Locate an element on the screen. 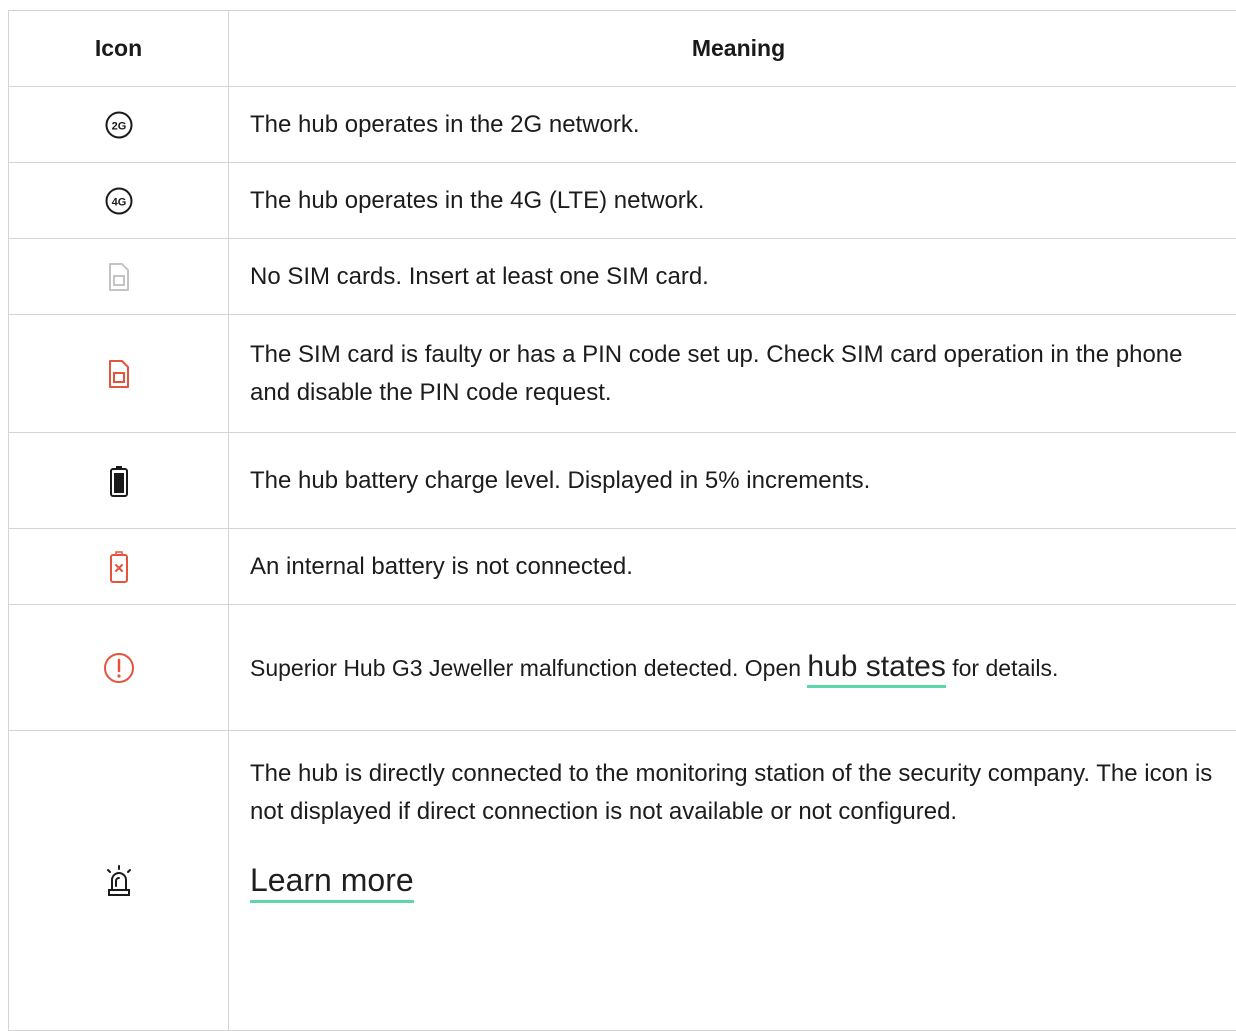 The image size is (1236, 1031). hub-states-link: hub states is located at coordinates (876, 669).